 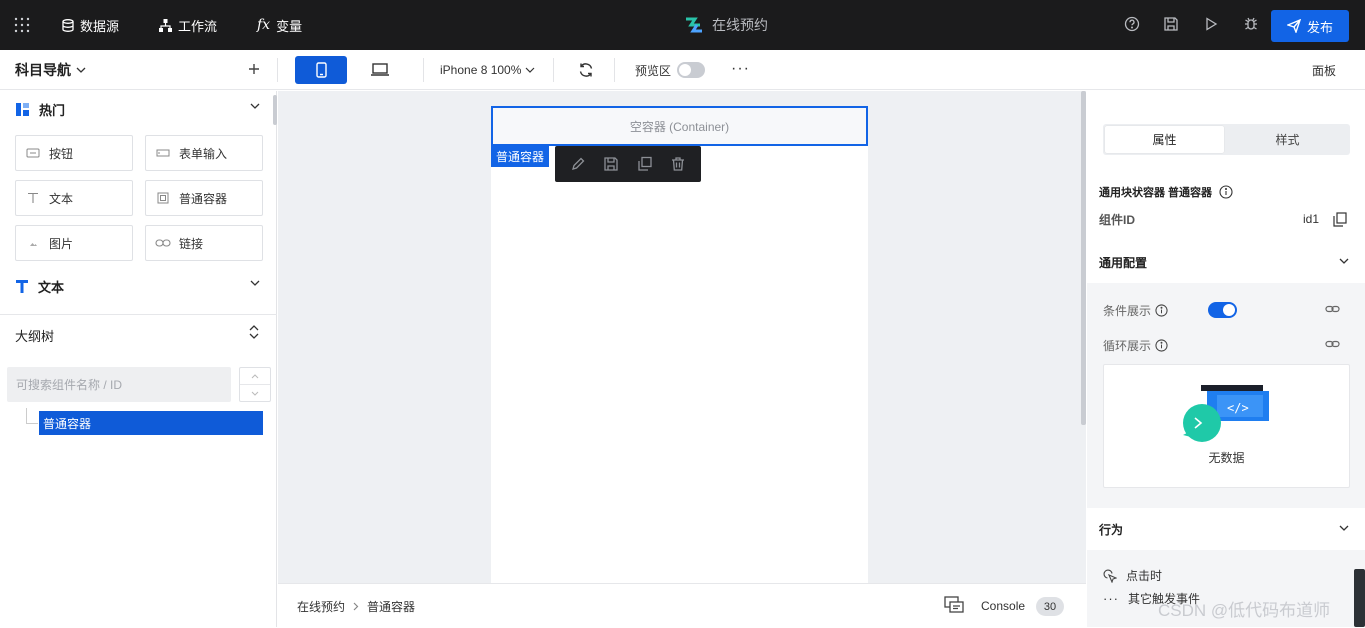 What do you see at coordinates (1083, 258) in the screenshot?
I see `canvas-scrollbar` at bounding box center [1083, 258].